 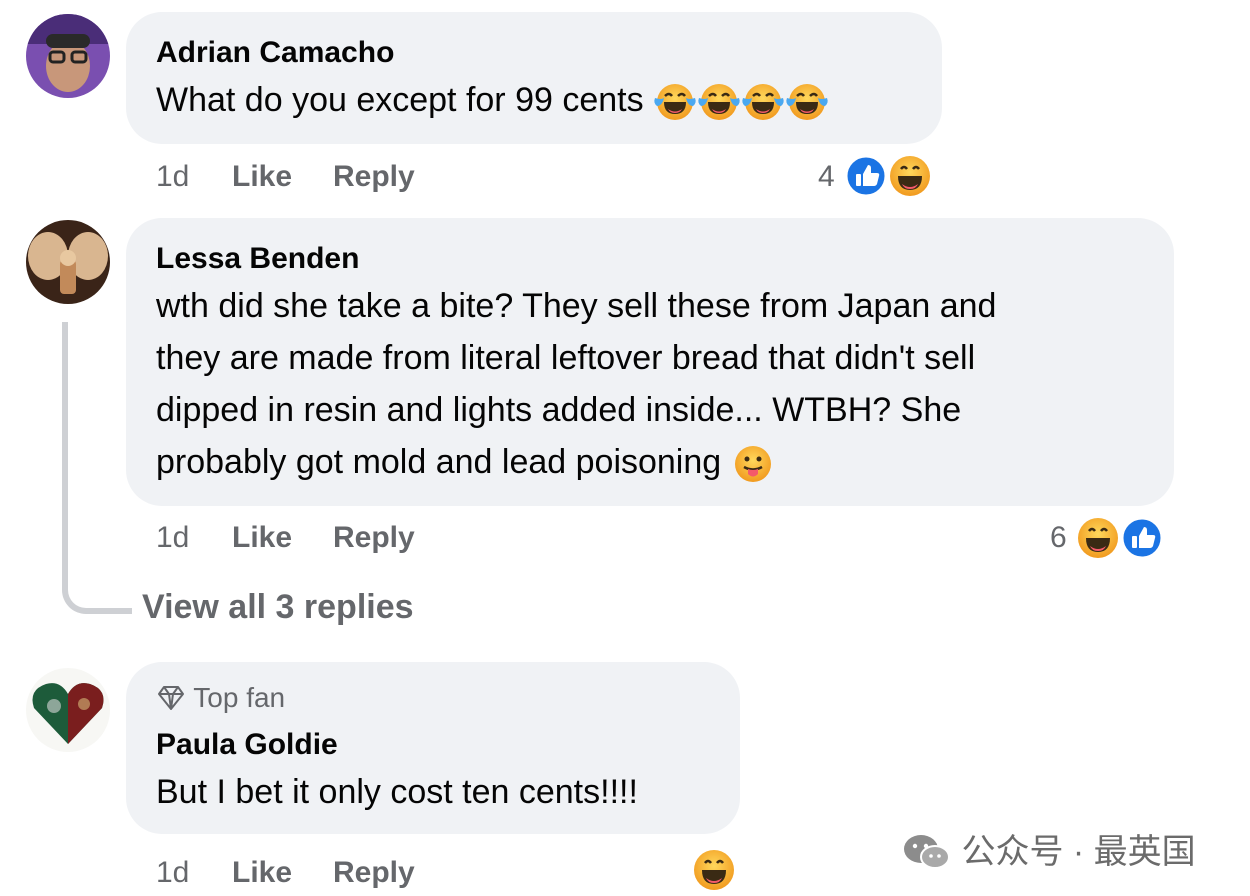 What do you see at coordinates (278, 607) in the screenshot?
I see `view-replies-link: View all 3 replies` at bounding box center [278, 607].